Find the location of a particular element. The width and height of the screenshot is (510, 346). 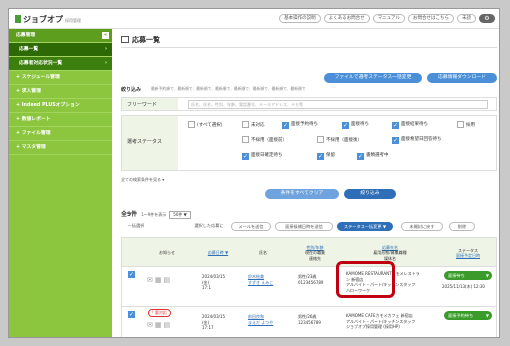

header-links: 基本操作の説明 よくあるお問合せ マニュアル お問合せはこちら 未読 ⚙ is located at coordinates (387, 18).